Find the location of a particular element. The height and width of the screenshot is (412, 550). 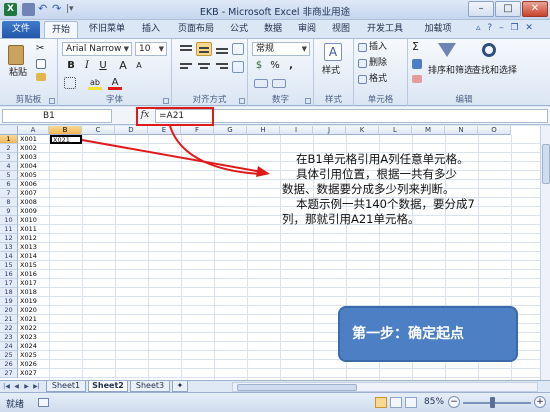

column-header-o: O is located at coordinates (494, 130).